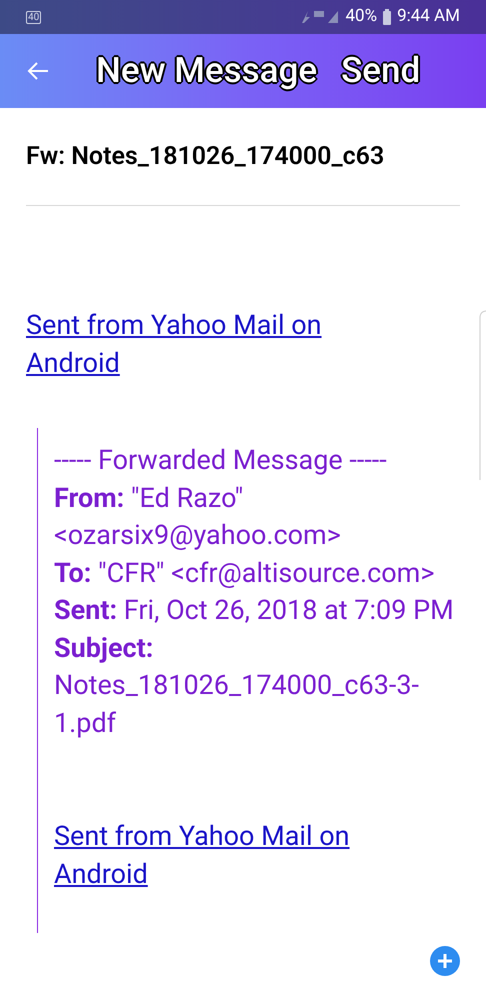 The height and width of the screenshot is (1000, 486). Describe the element at coordinates (254, 517) in the screenshot. I see `header-field: From: "Ed Razo" <ozarsix9@yahoo.com>` at that location.